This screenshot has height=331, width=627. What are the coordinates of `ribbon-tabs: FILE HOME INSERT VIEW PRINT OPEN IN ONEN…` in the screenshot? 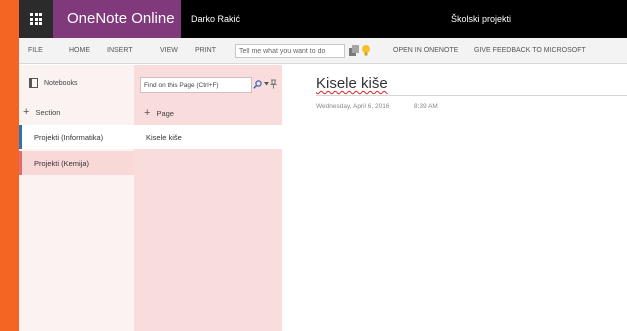 It's located at (323, 51).